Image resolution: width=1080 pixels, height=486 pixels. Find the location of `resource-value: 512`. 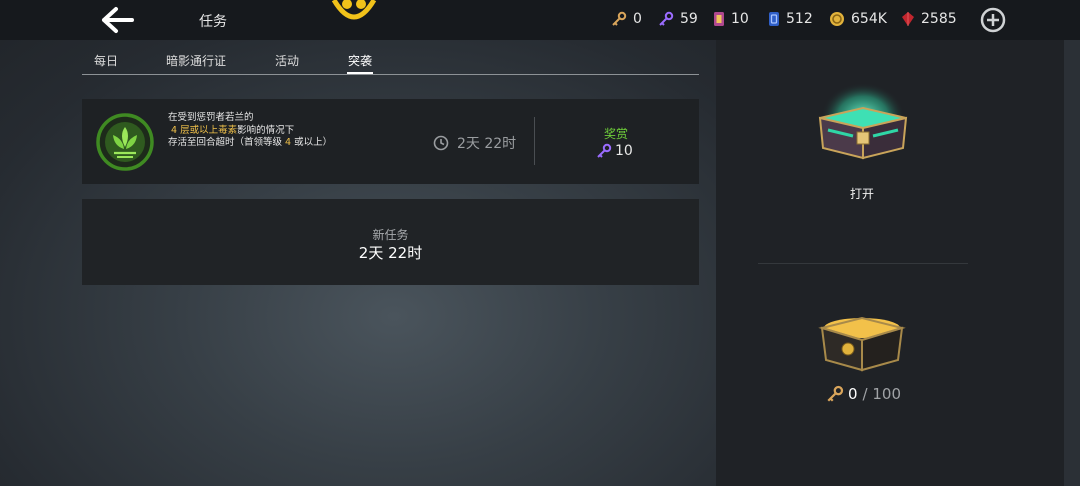

resource-value: 512 is located at coordinates (799, 19).